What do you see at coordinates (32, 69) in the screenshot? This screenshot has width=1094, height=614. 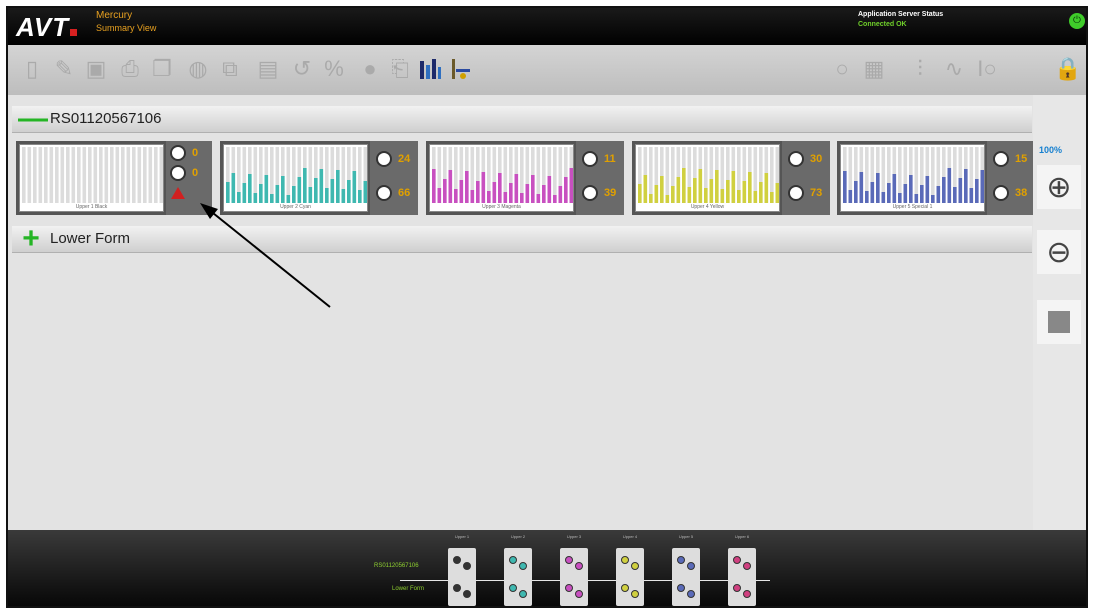 I see `new-file-icon: ▯` at bounding box center [32, 69].